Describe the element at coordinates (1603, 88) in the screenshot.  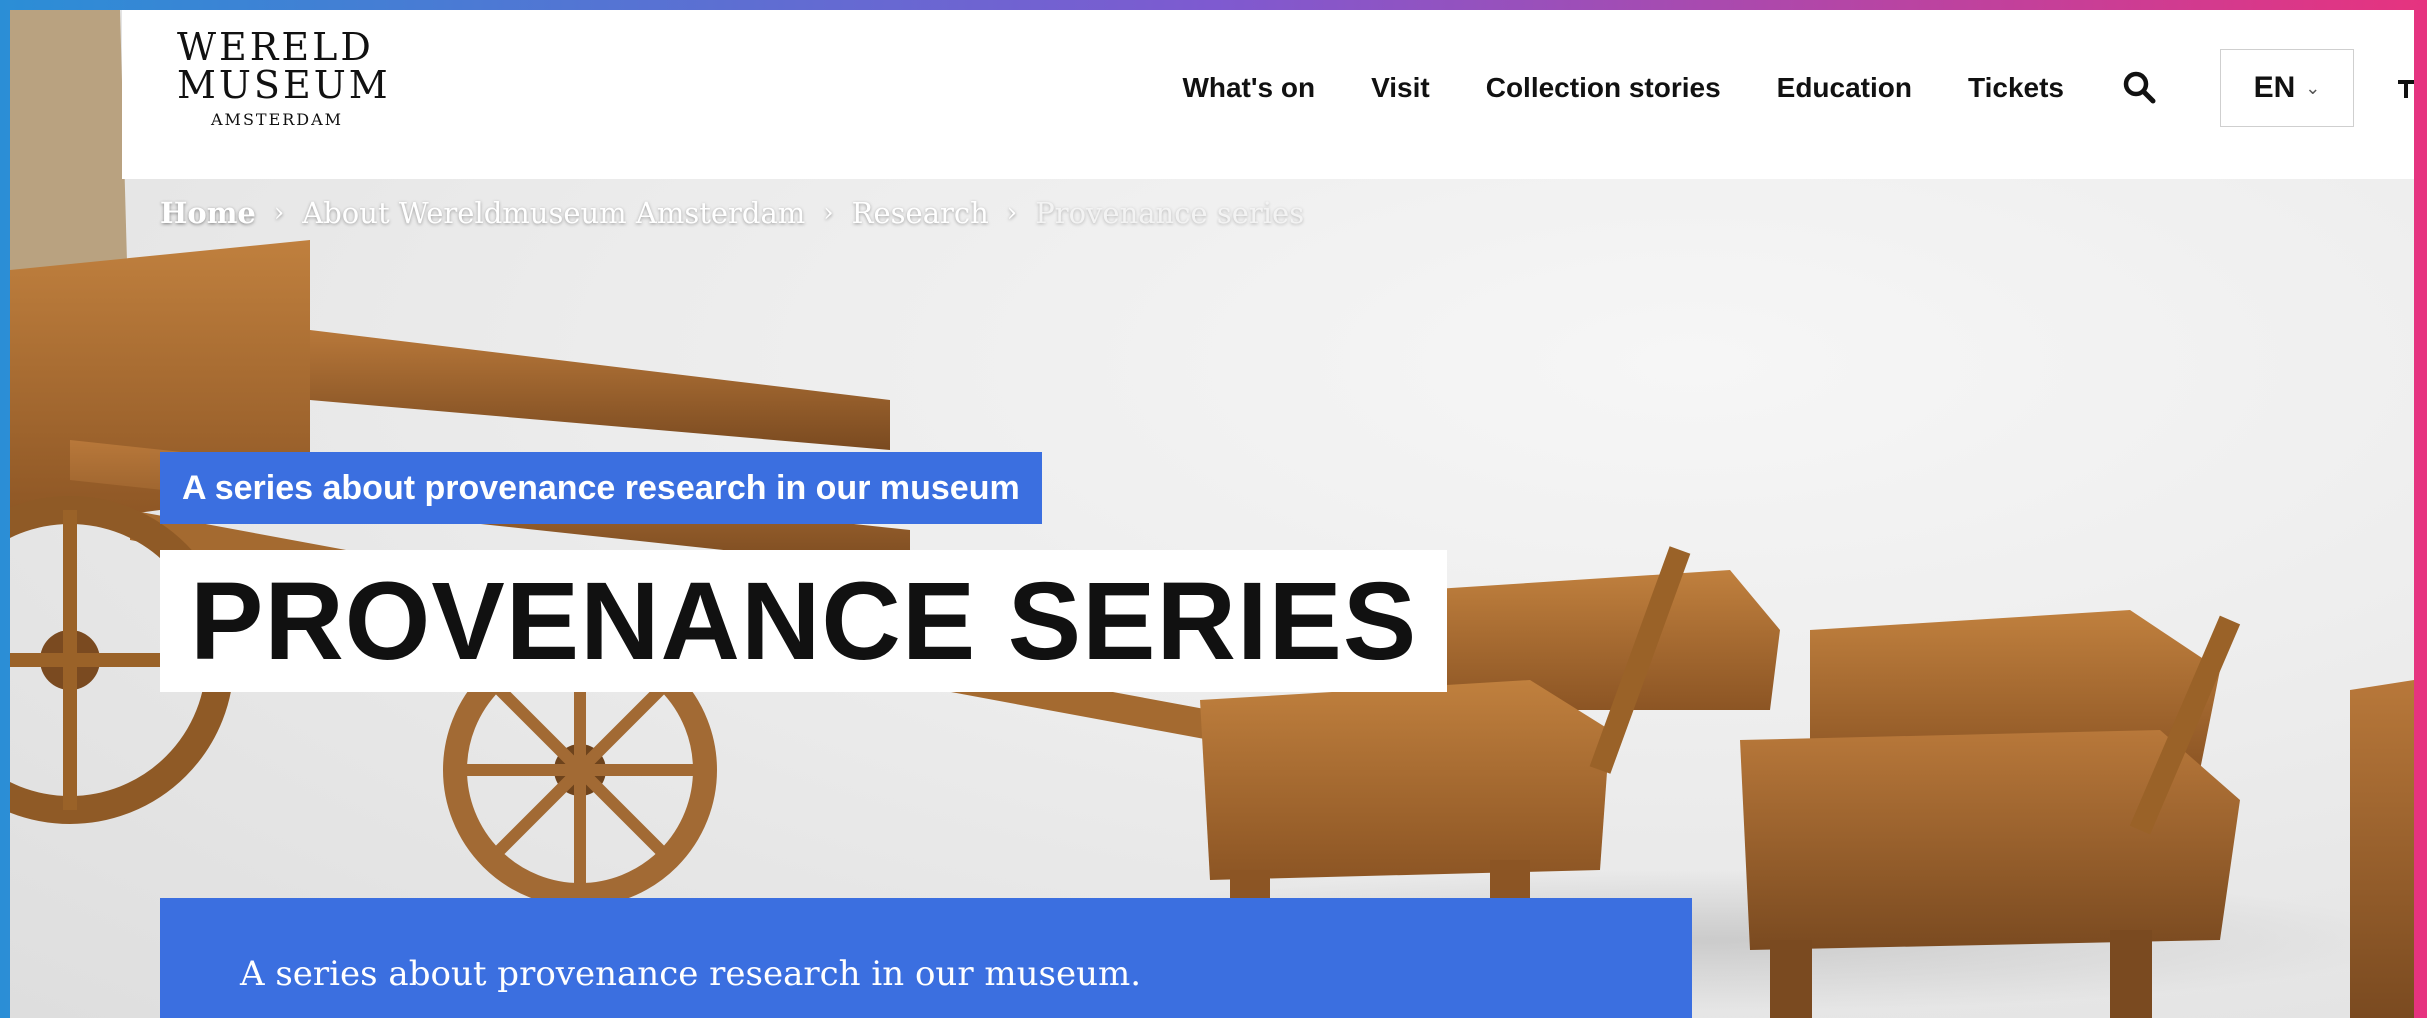
I see `nav-collection-stories: Collection stories` at that location.